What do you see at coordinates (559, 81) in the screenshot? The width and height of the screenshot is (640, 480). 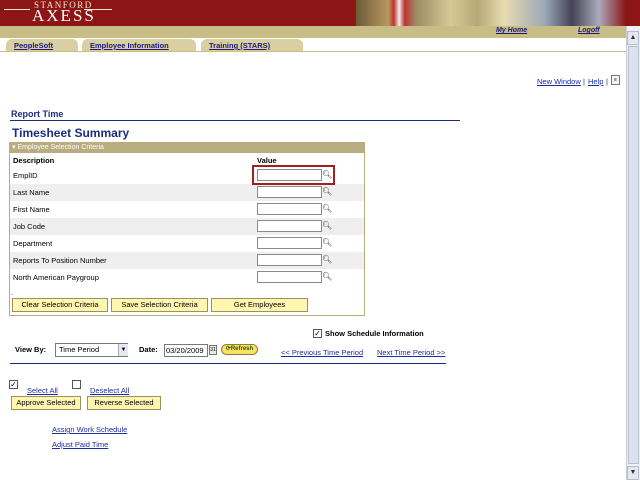 I see `new-window-link: New Window` at bounding box center [559, 81].